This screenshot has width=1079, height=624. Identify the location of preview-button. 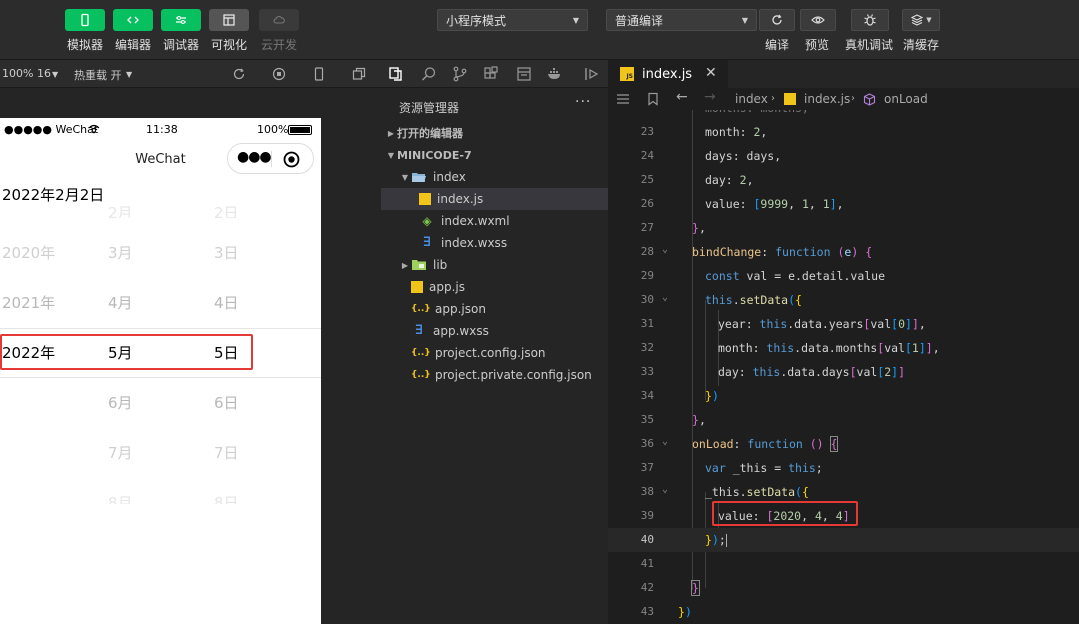
(818, 20).